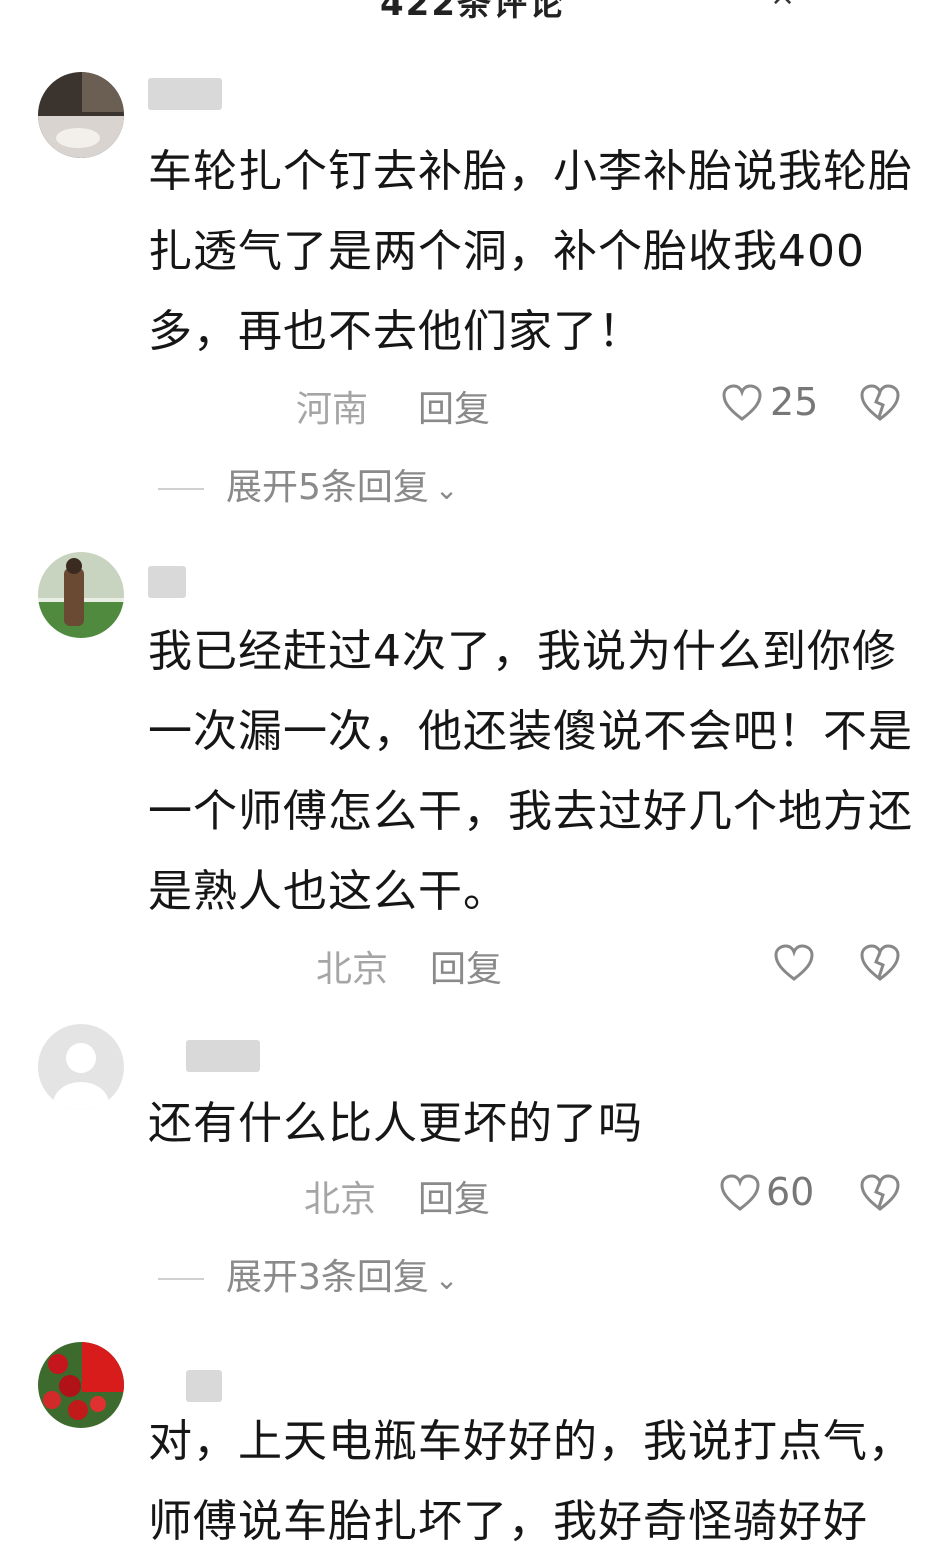  What do you see at coordinates (395, 1123) in the screenshot?
I see `comment-text: 还有什么比人更坏的了吗` at bounding box center [395, 1123].